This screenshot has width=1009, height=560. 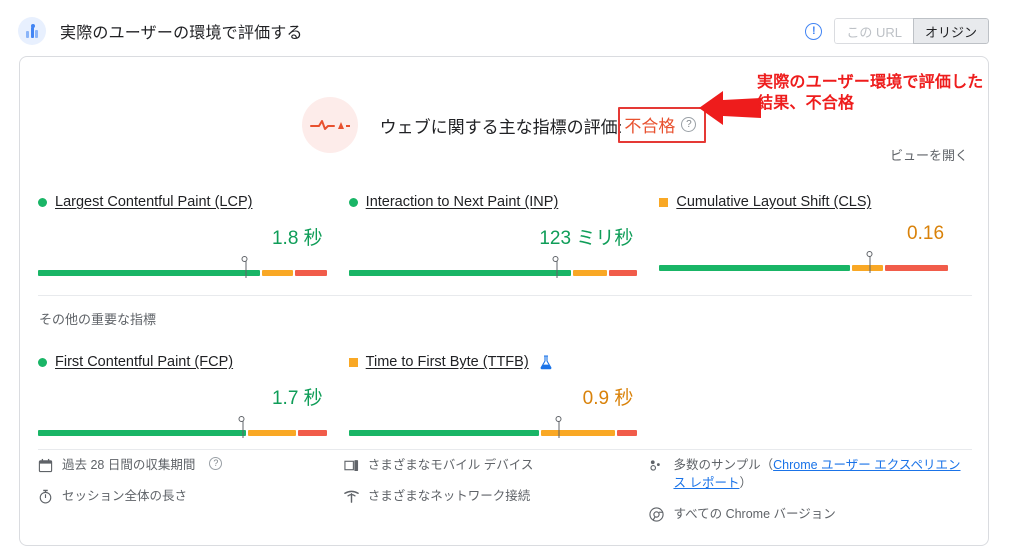 I want to click on metric-lcp-bar-segments, so click(x=182, y=273).